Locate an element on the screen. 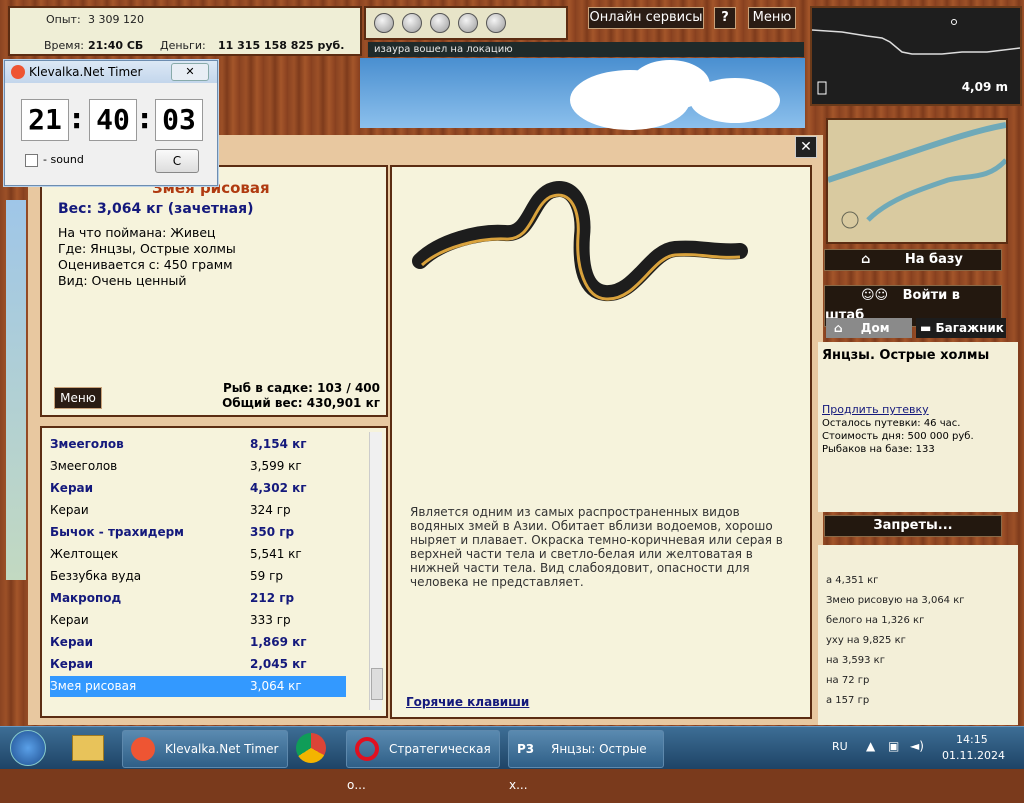 This screenshot has height=803, width=1024. online-services-button: Онлайн сервисы is located at coordinates (646, 18).